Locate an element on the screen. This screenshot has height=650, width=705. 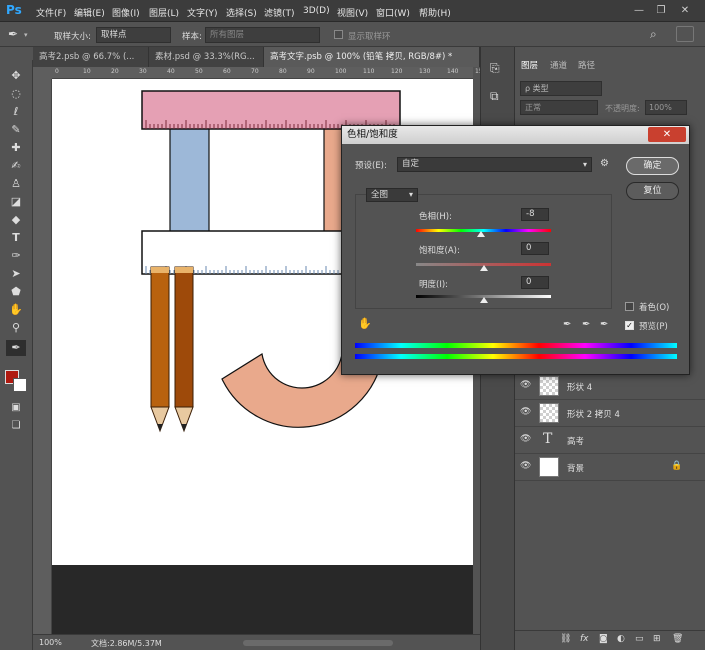
sample-select: 所有图层 is located at coordinates (262, 35).